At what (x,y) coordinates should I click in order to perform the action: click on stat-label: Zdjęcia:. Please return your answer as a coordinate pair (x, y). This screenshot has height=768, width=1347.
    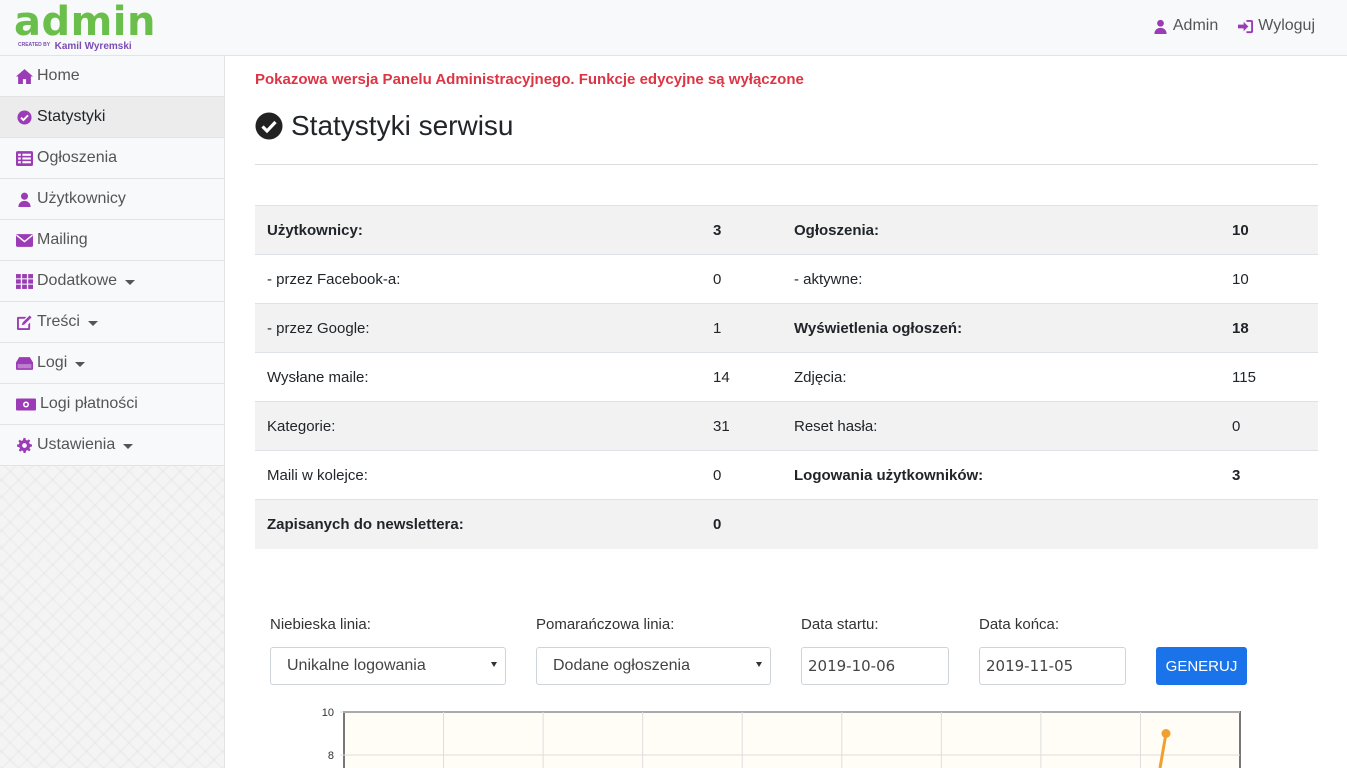
    Looking at the image, I should click on (1001, 377).